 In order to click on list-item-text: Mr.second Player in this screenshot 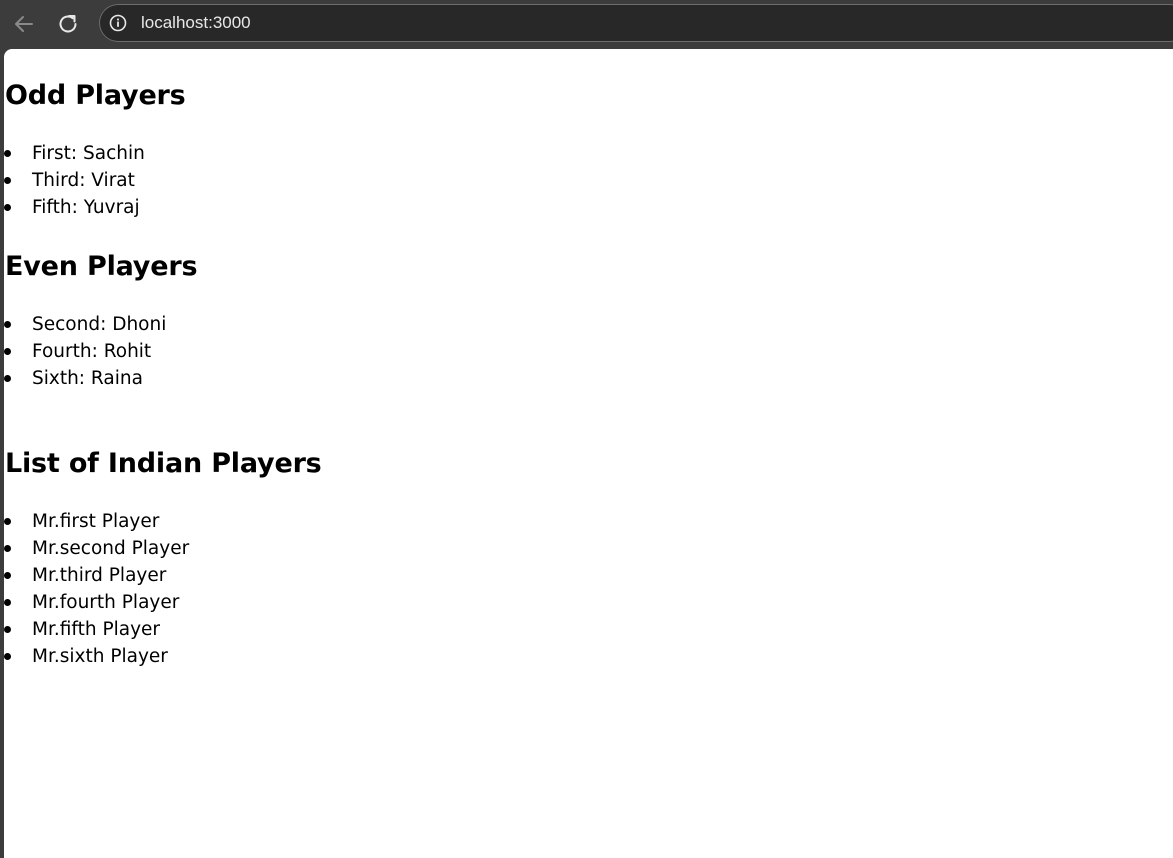, I will do `click(111, 548)`.